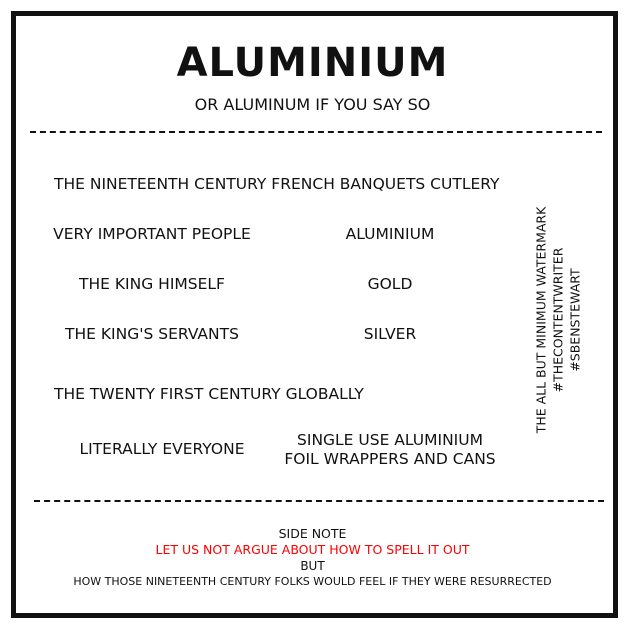 Image resolution: width=625 pixels, height=625 pixels. Describe the element at coordinates (319, 501) in the screenshot. I see `bottom-dashed-divider` at that location.